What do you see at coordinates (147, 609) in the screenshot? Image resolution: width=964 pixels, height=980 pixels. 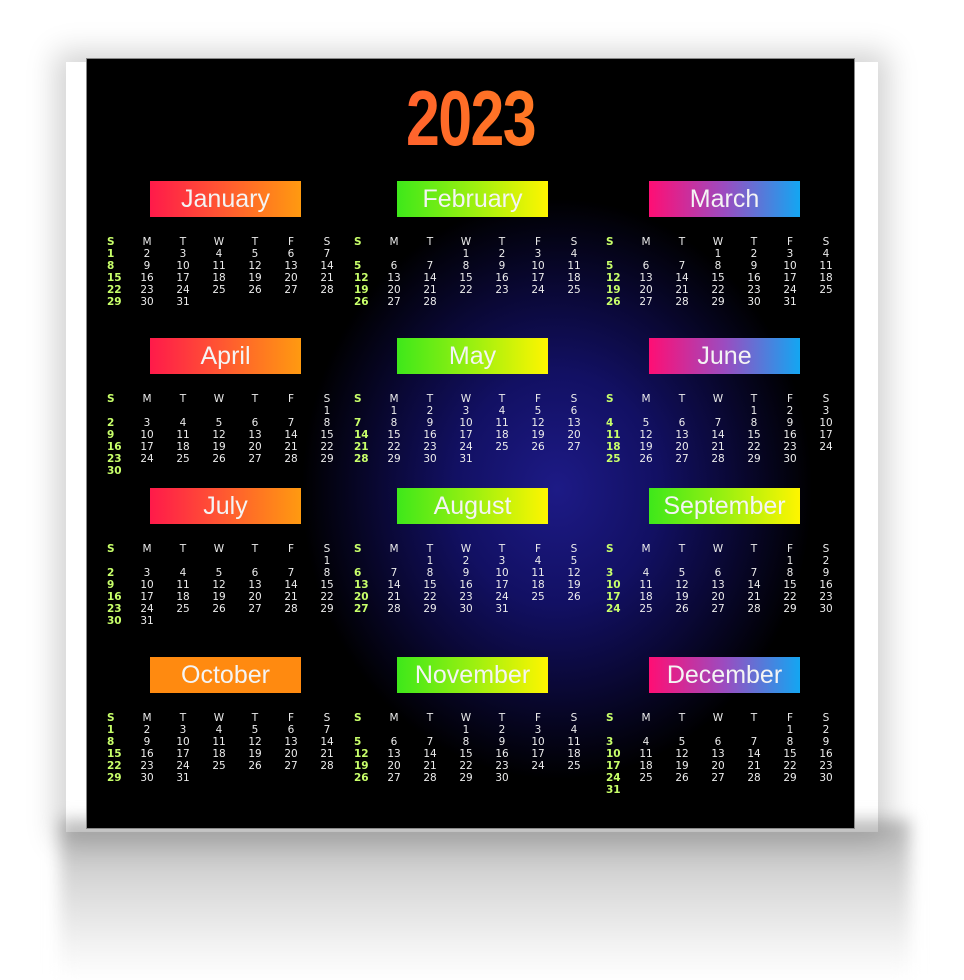 I see `day-date: 24` at bounding box center [147, 609].